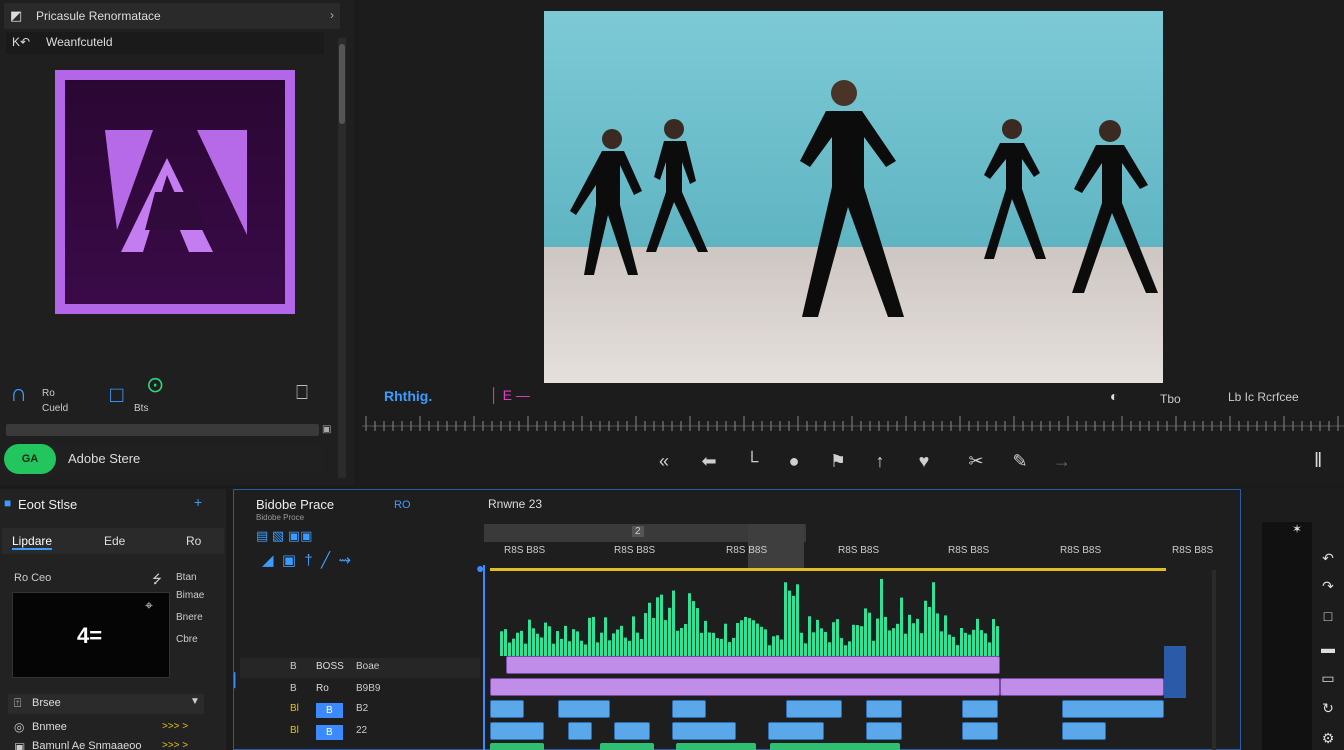 Image resolution: width=1344 pixels, height=750 pixels. What do you see at coordinates (18, 394) in the screenshot?
I see `lock-icon: ∩` at bounding box center [18, 394].